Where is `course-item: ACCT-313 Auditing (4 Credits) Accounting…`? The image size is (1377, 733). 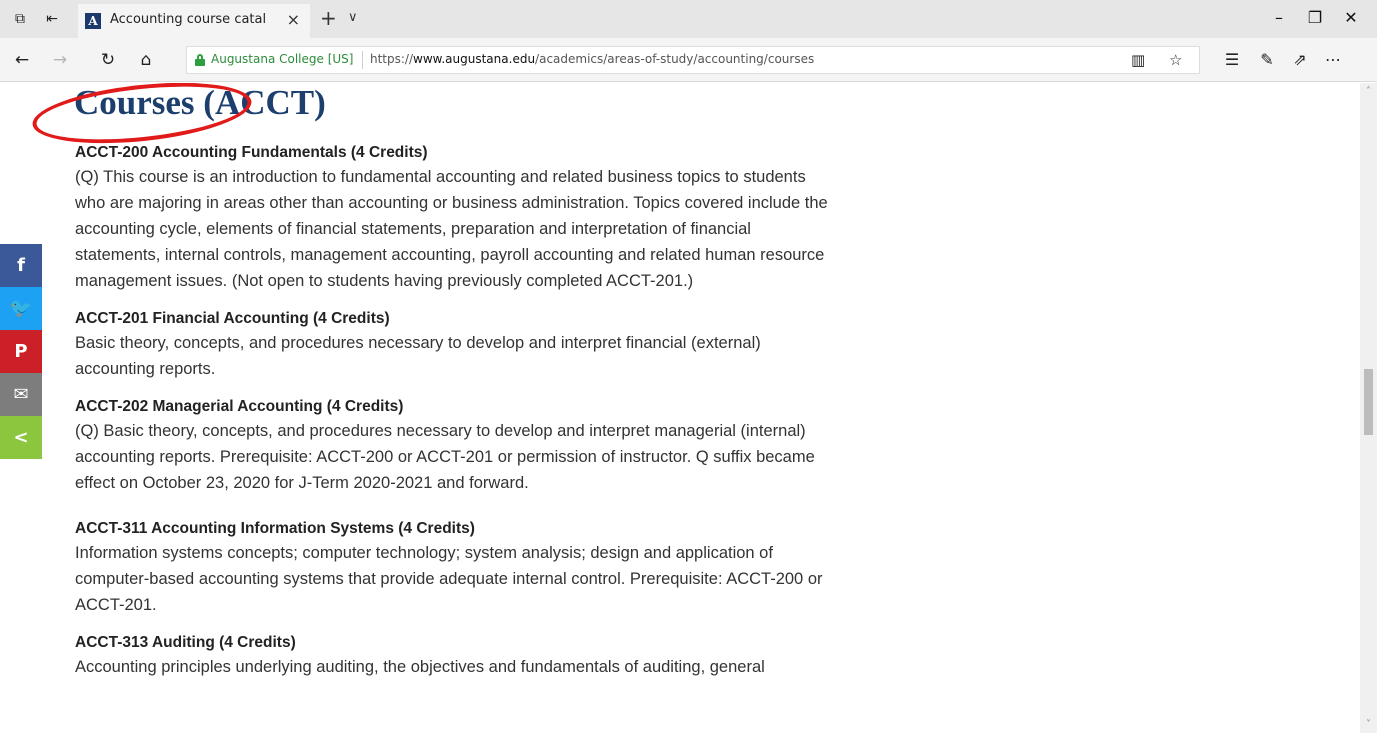 course-item: ACCT-313 Auditing (4 Credits) Accounting… is located at coordinates (495, 656).